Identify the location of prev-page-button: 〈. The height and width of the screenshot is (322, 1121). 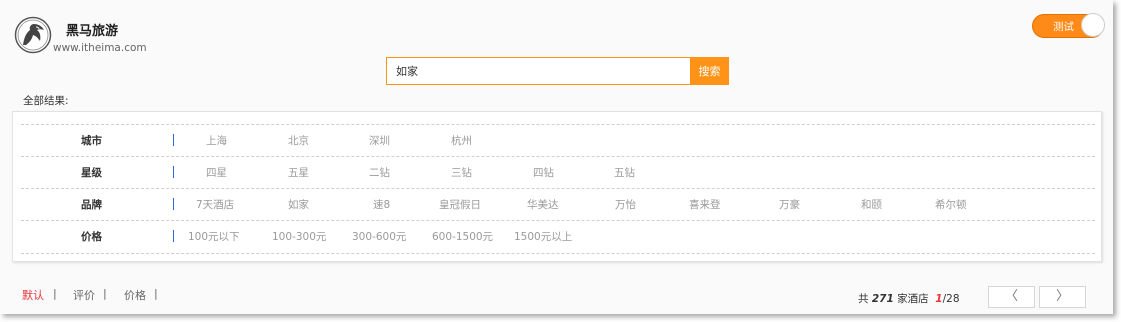
(1011, 297).